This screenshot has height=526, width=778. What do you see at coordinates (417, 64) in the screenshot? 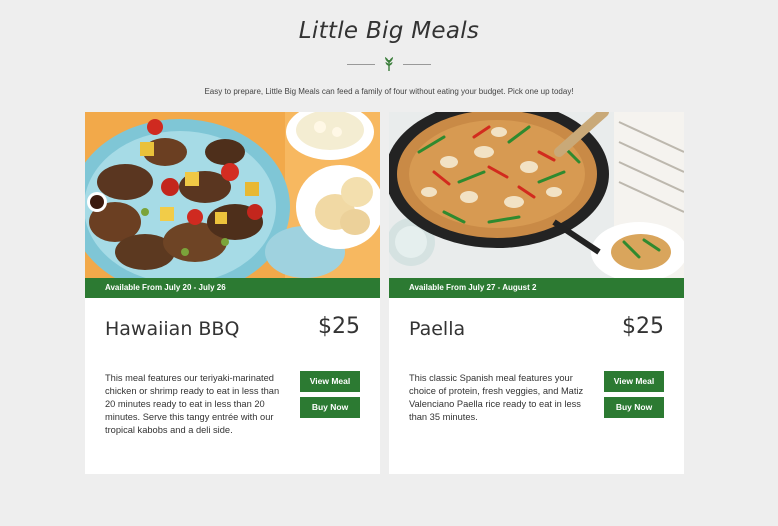
I see `divider-line-right` at bounding box center [417, 64].